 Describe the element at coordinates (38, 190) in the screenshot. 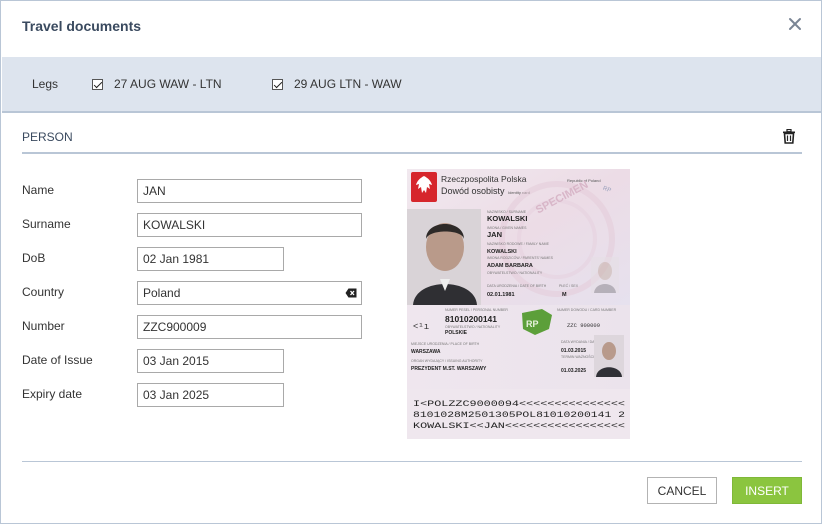

I see `name-label: Name` at that location.